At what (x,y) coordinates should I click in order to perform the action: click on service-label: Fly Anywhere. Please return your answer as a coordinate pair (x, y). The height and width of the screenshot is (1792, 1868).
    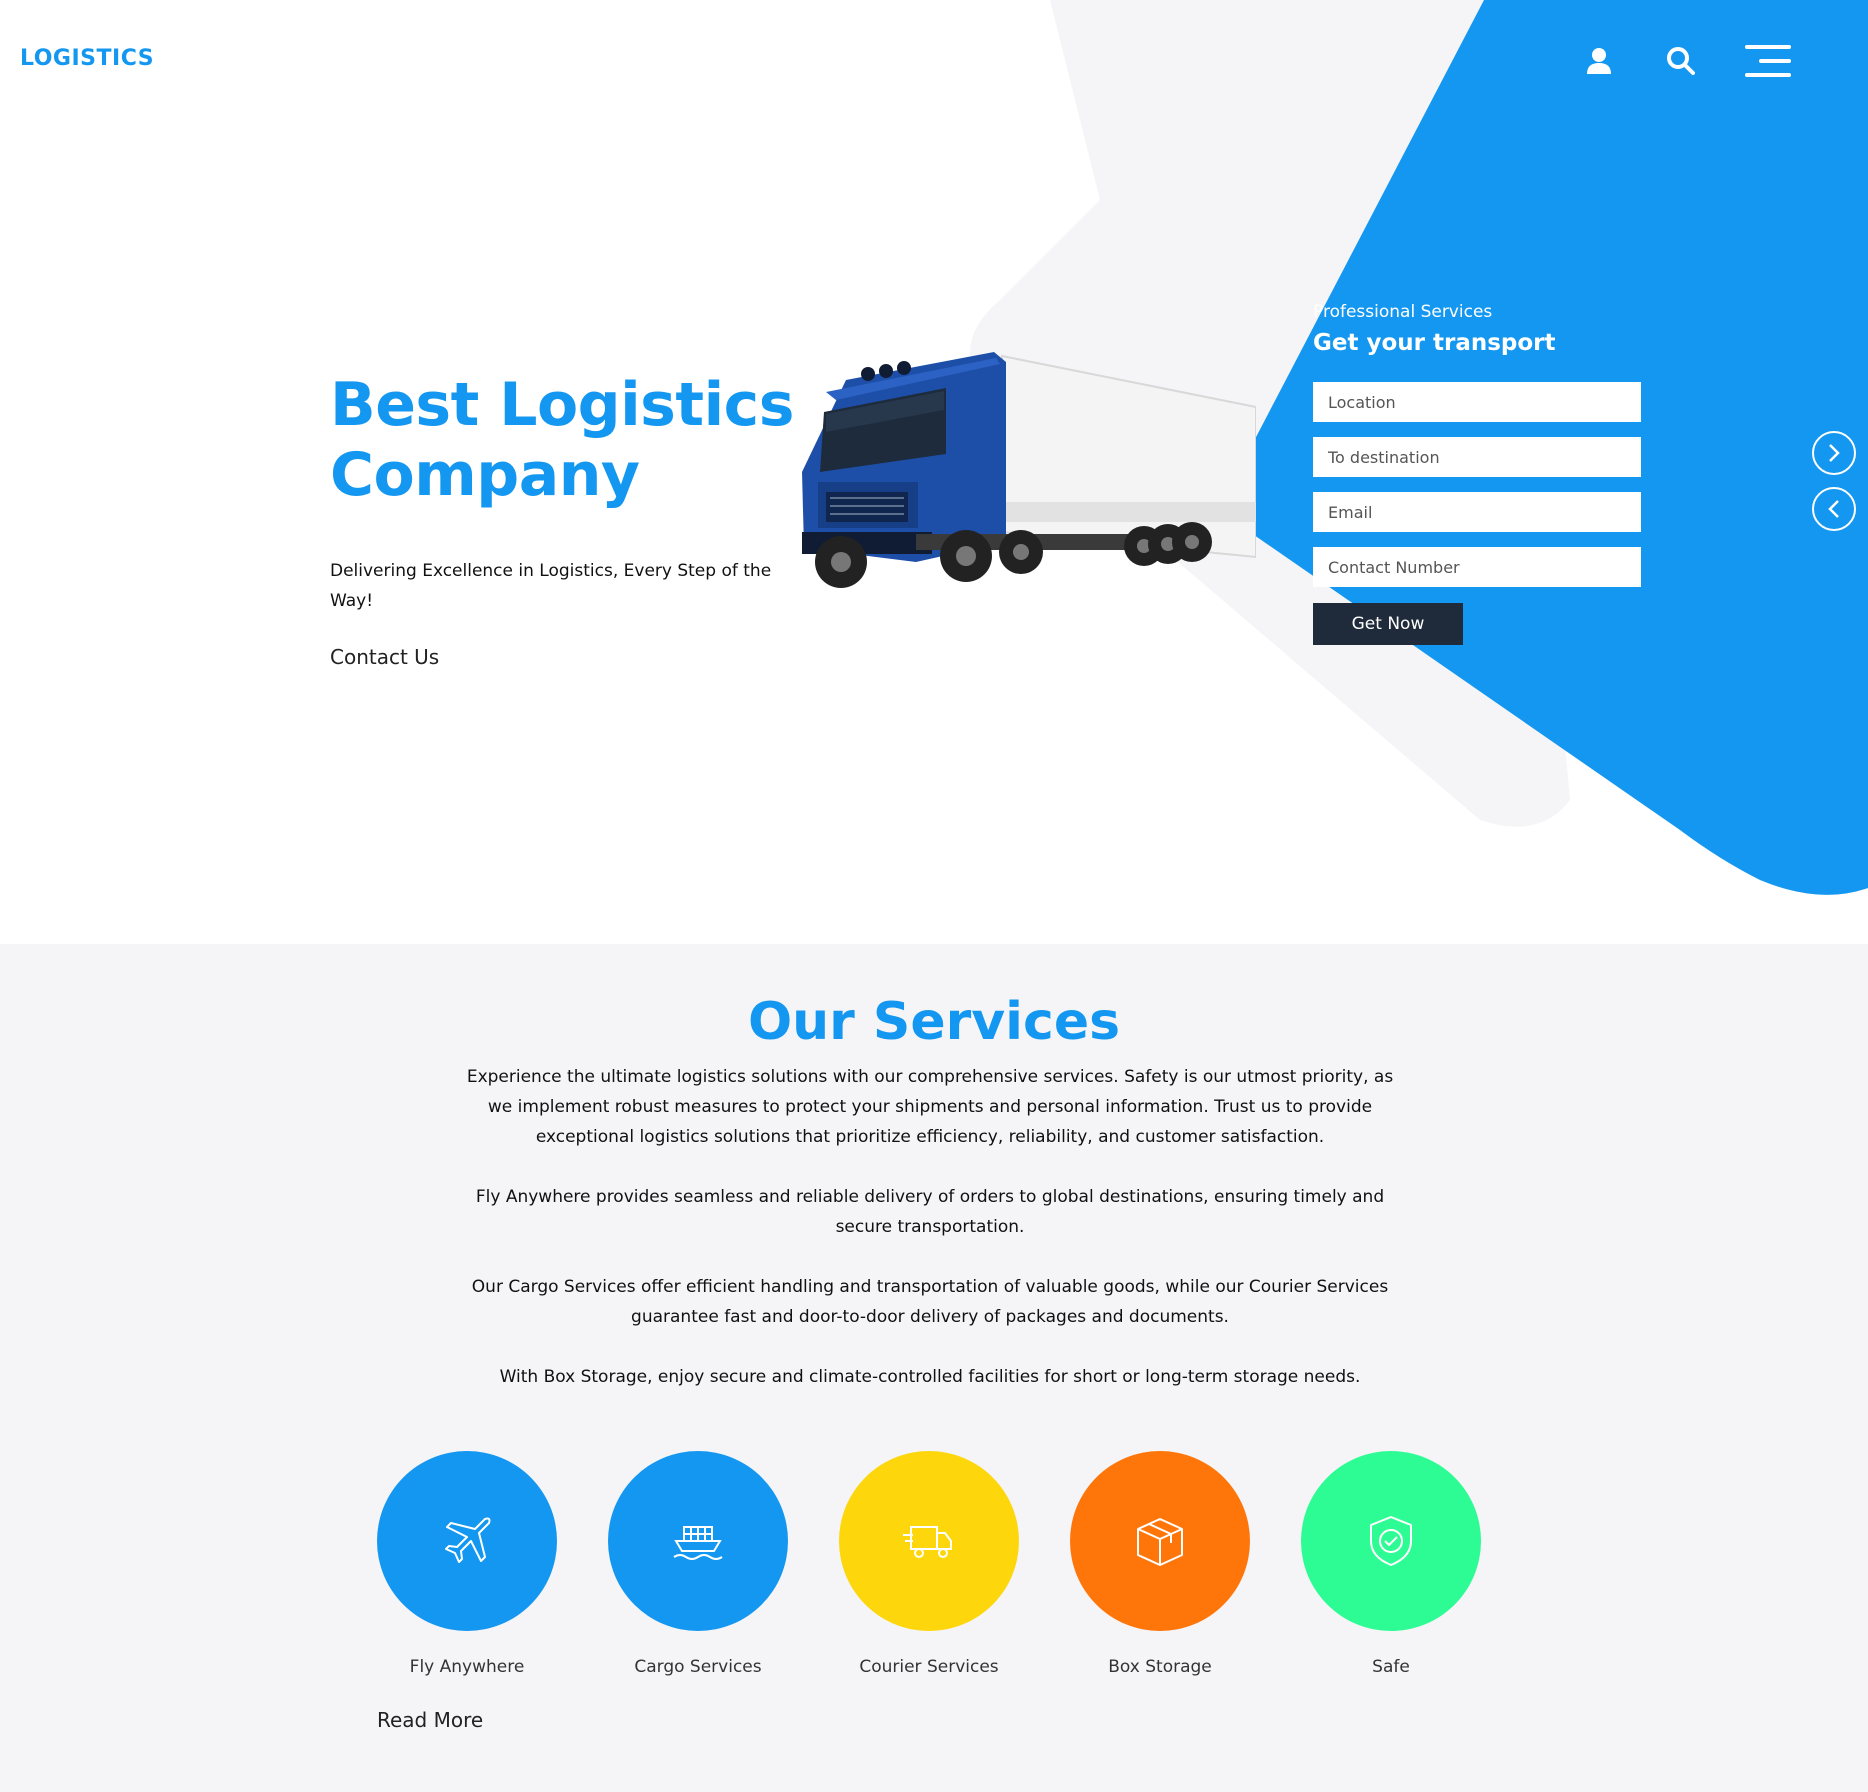
    Looking at the image, I should click on (467, 1667).